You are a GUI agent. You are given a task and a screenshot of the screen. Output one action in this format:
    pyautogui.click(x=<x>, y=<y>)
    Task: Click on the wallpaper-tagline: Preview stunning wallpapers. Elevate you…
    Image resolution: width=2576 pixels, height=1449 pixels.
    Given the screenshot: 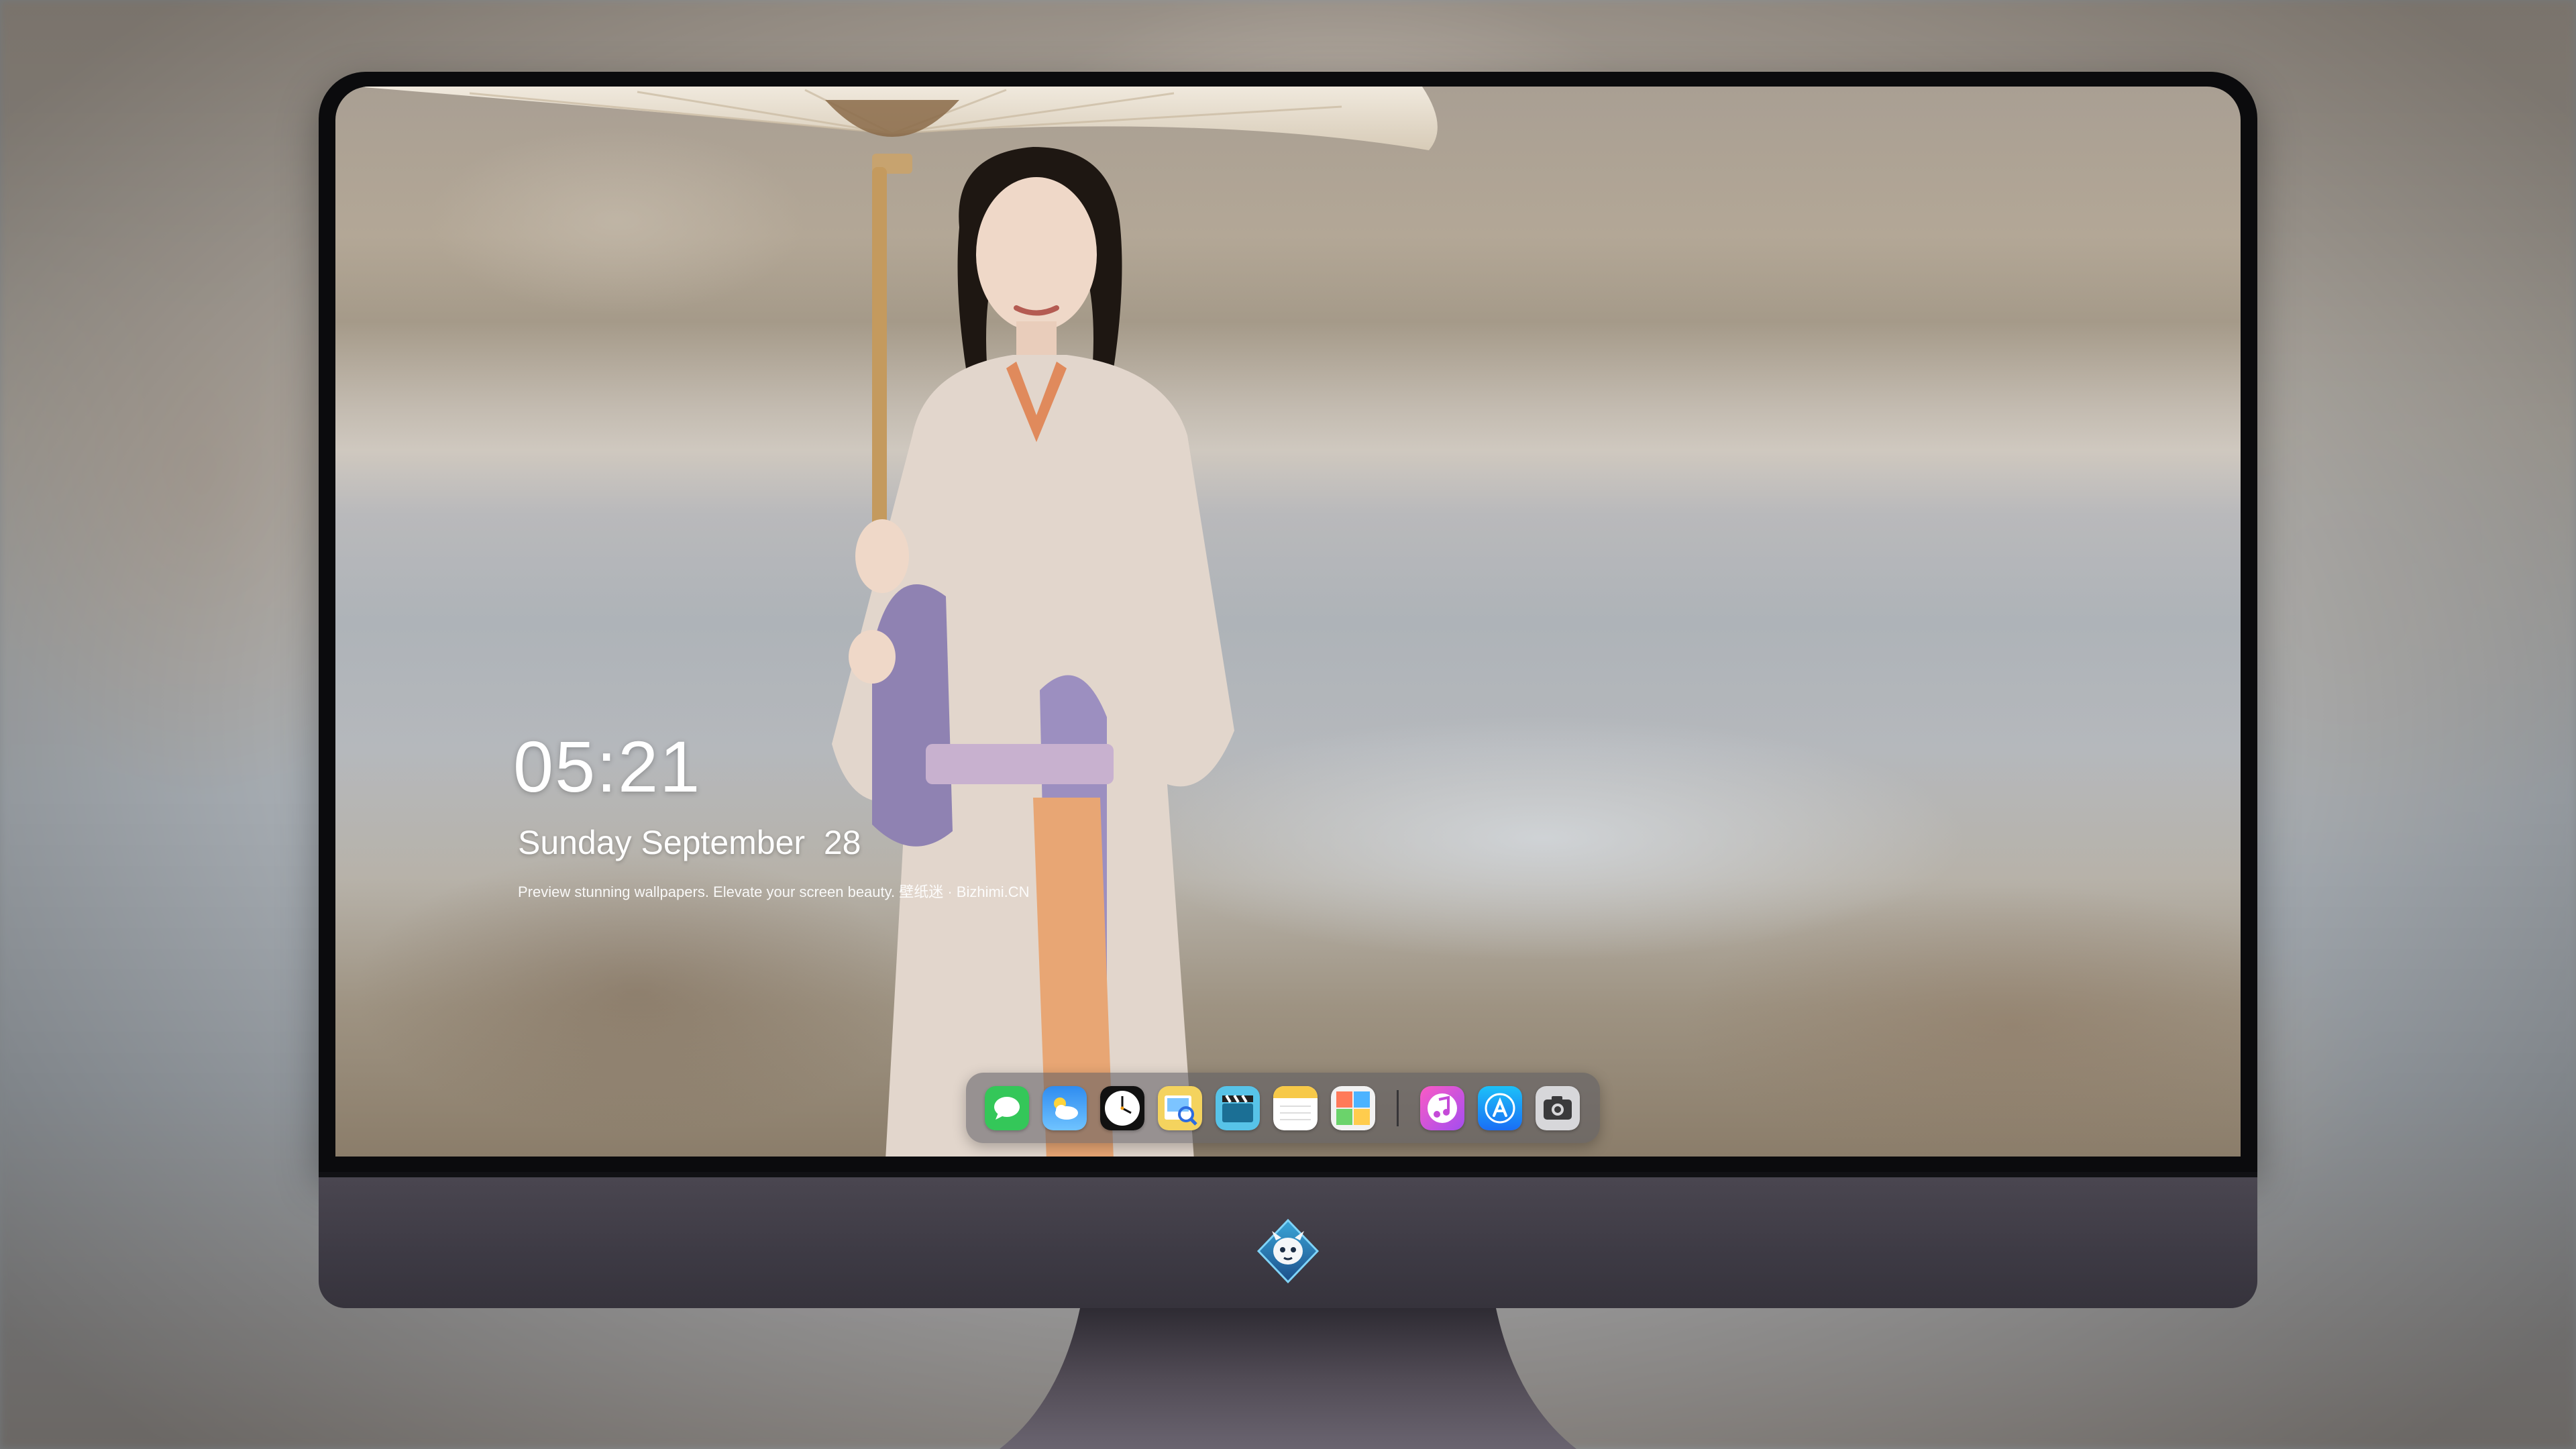 What is the action you would take?
    pyautogui.click(x=774, y=891)
    